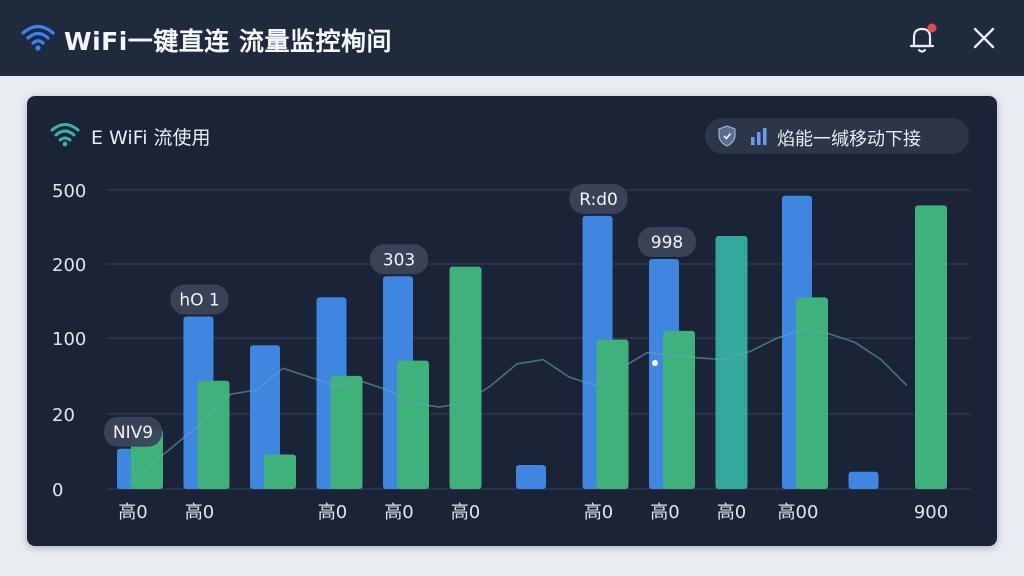  Describe the element at coordinates (667, 243) in the screenshot. I see `tooltip-label: 998` at that location.